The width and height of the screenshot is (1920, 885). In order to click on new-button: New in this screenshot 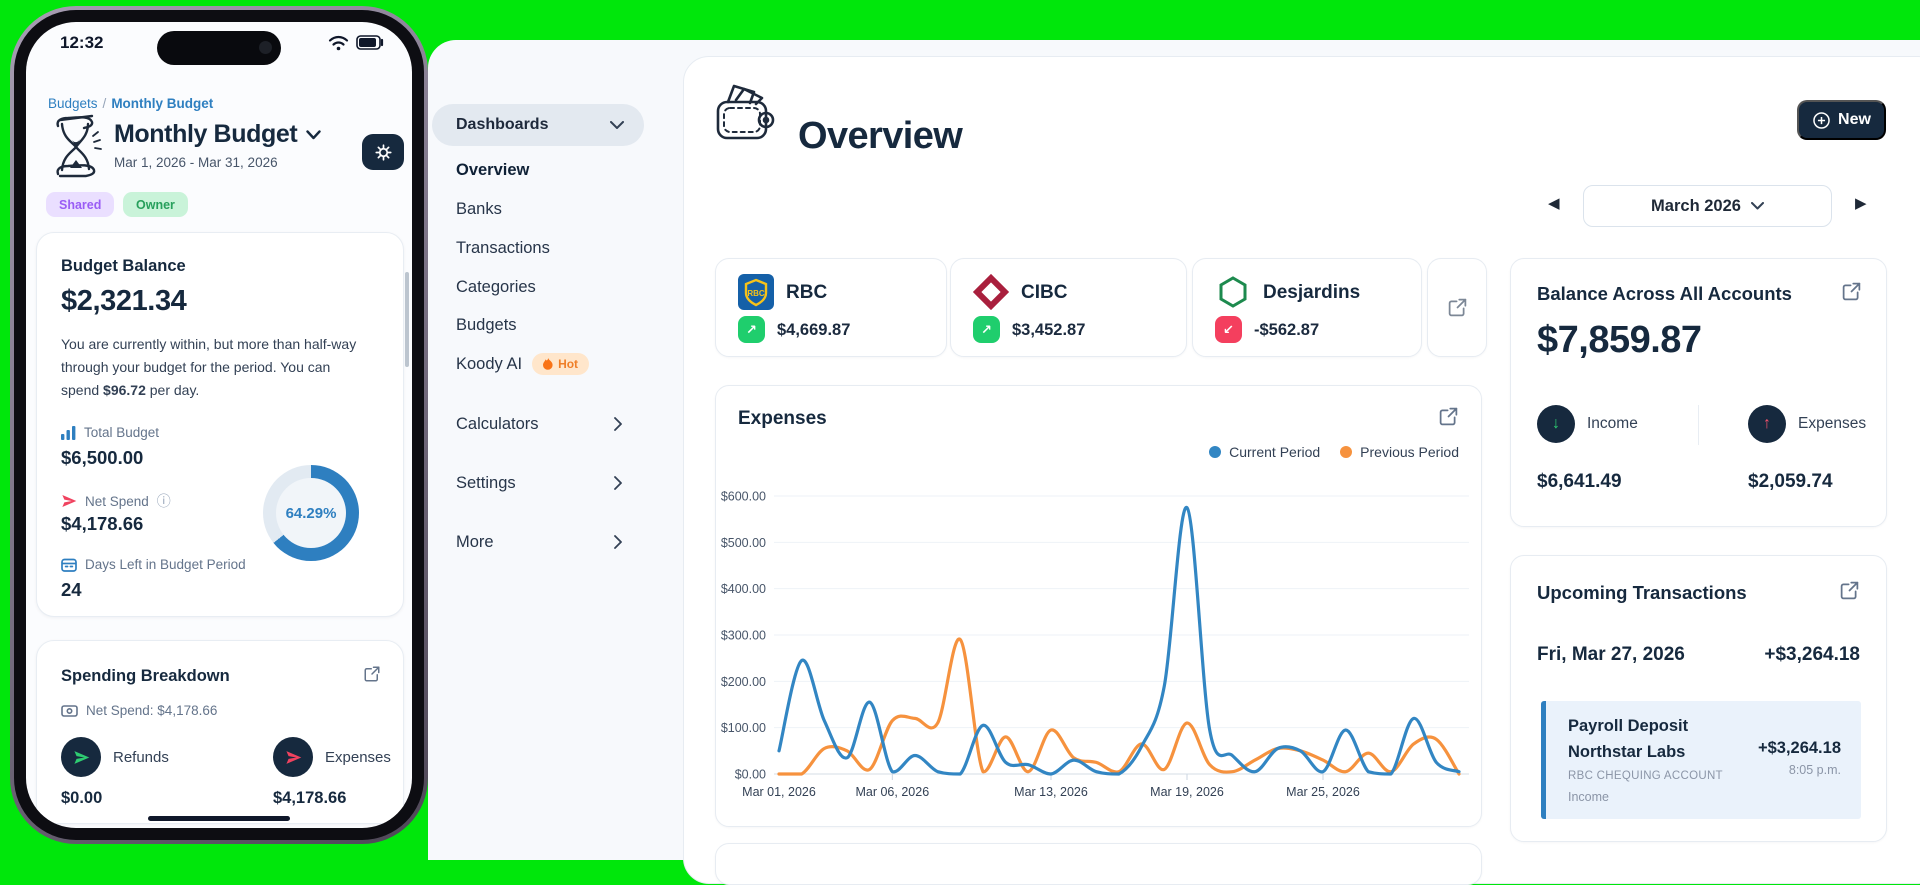, I will do `click(1841, 120)`.